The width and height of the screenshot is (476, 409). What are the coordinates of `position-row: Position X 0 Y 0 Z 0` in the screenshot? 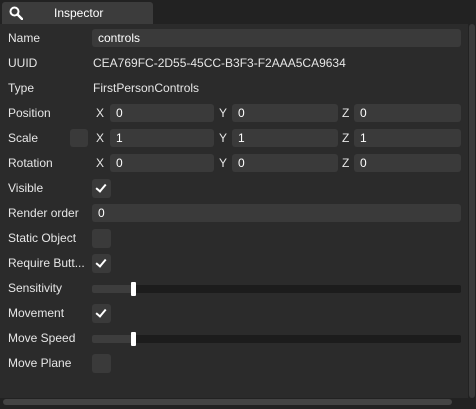 It's located at (234, 113).